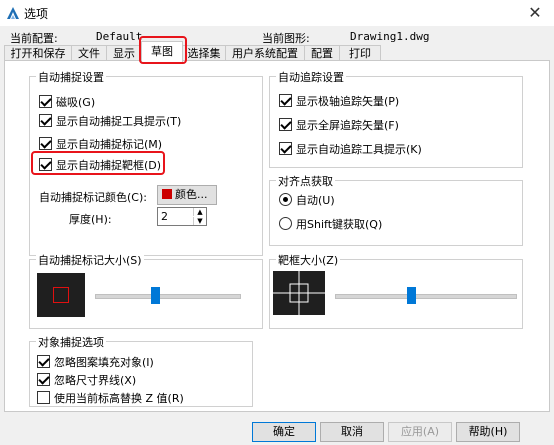 Image resolution: width=554 pixels, height=445 pixels. Describe the element at coordinates (285, 148) in the screenshot. I see `autotrack-tooltip-checkbox` at that location.